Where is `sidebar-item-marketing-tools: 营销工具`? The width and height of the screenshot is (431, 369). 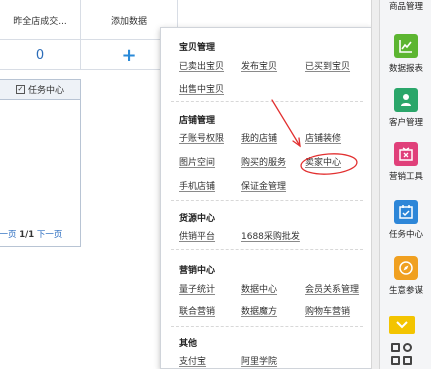
sidebar-item-marketing-tools: 营销工具 is located at coordinates (405, 172).